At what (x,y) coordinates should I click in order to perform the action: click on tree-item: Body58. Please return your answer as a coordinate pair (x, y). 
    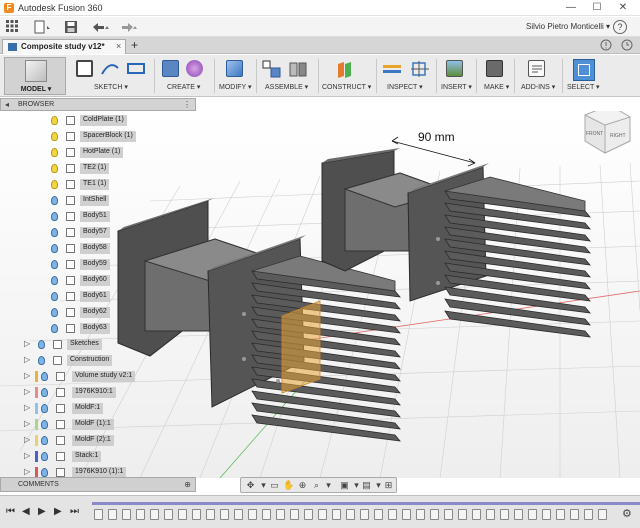
    Looking at the image, I should click on (95, 248).